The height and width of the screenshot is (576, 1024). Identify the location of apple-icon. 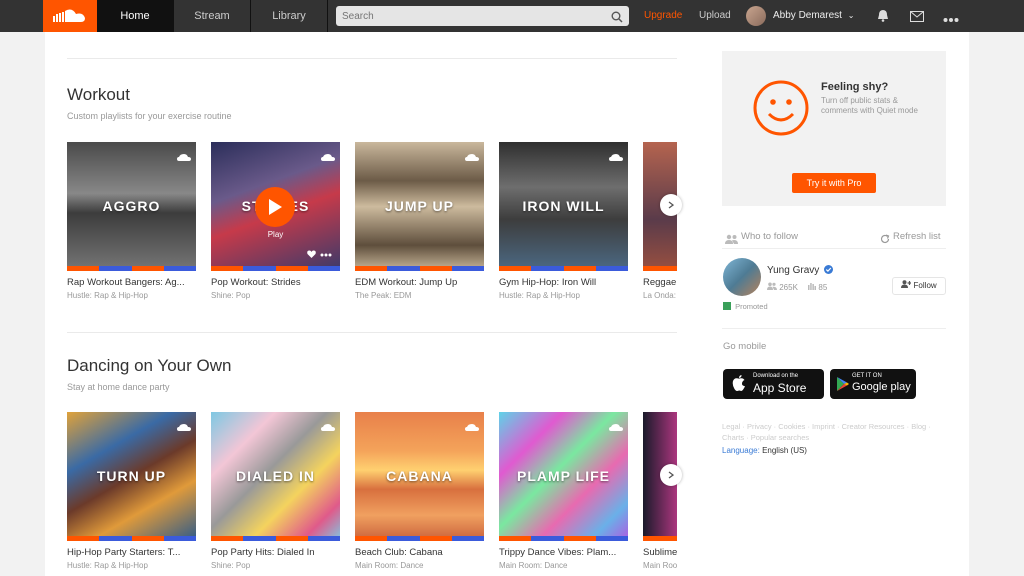
(739, 386).